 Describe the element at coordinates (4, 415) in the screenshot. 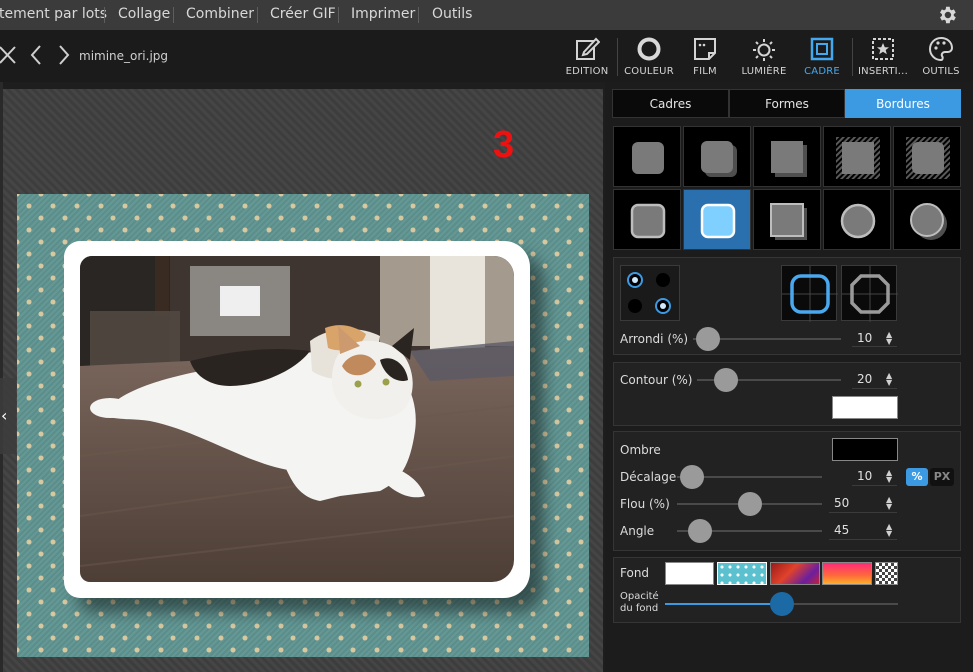

I see `chevron-left-icon: ‹` at that location.